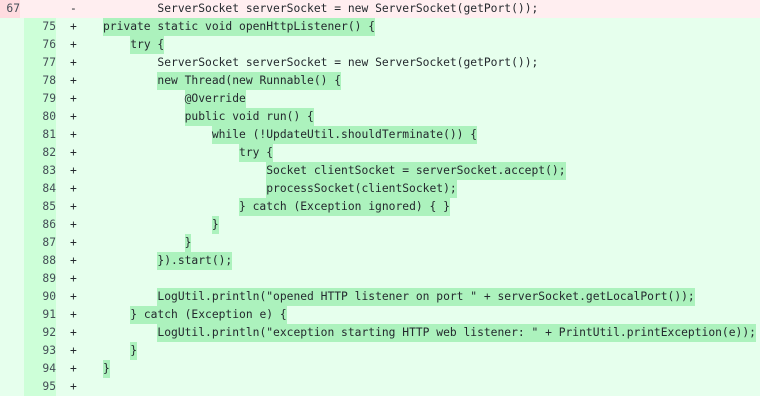 The image size is (760, 400). What do you see at coordinates (344, 135) in the screenshot?
I see `code-text: while (!UpdateUtil.shouldTerminate()) {` at bounding box center [344, 135].